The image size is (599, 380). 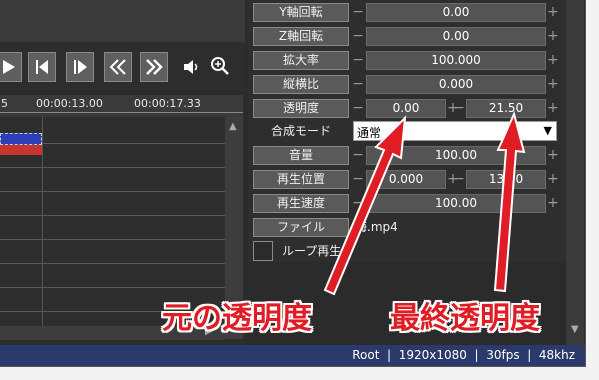 I want to click on arrow-right, so click(x=509, y=201).